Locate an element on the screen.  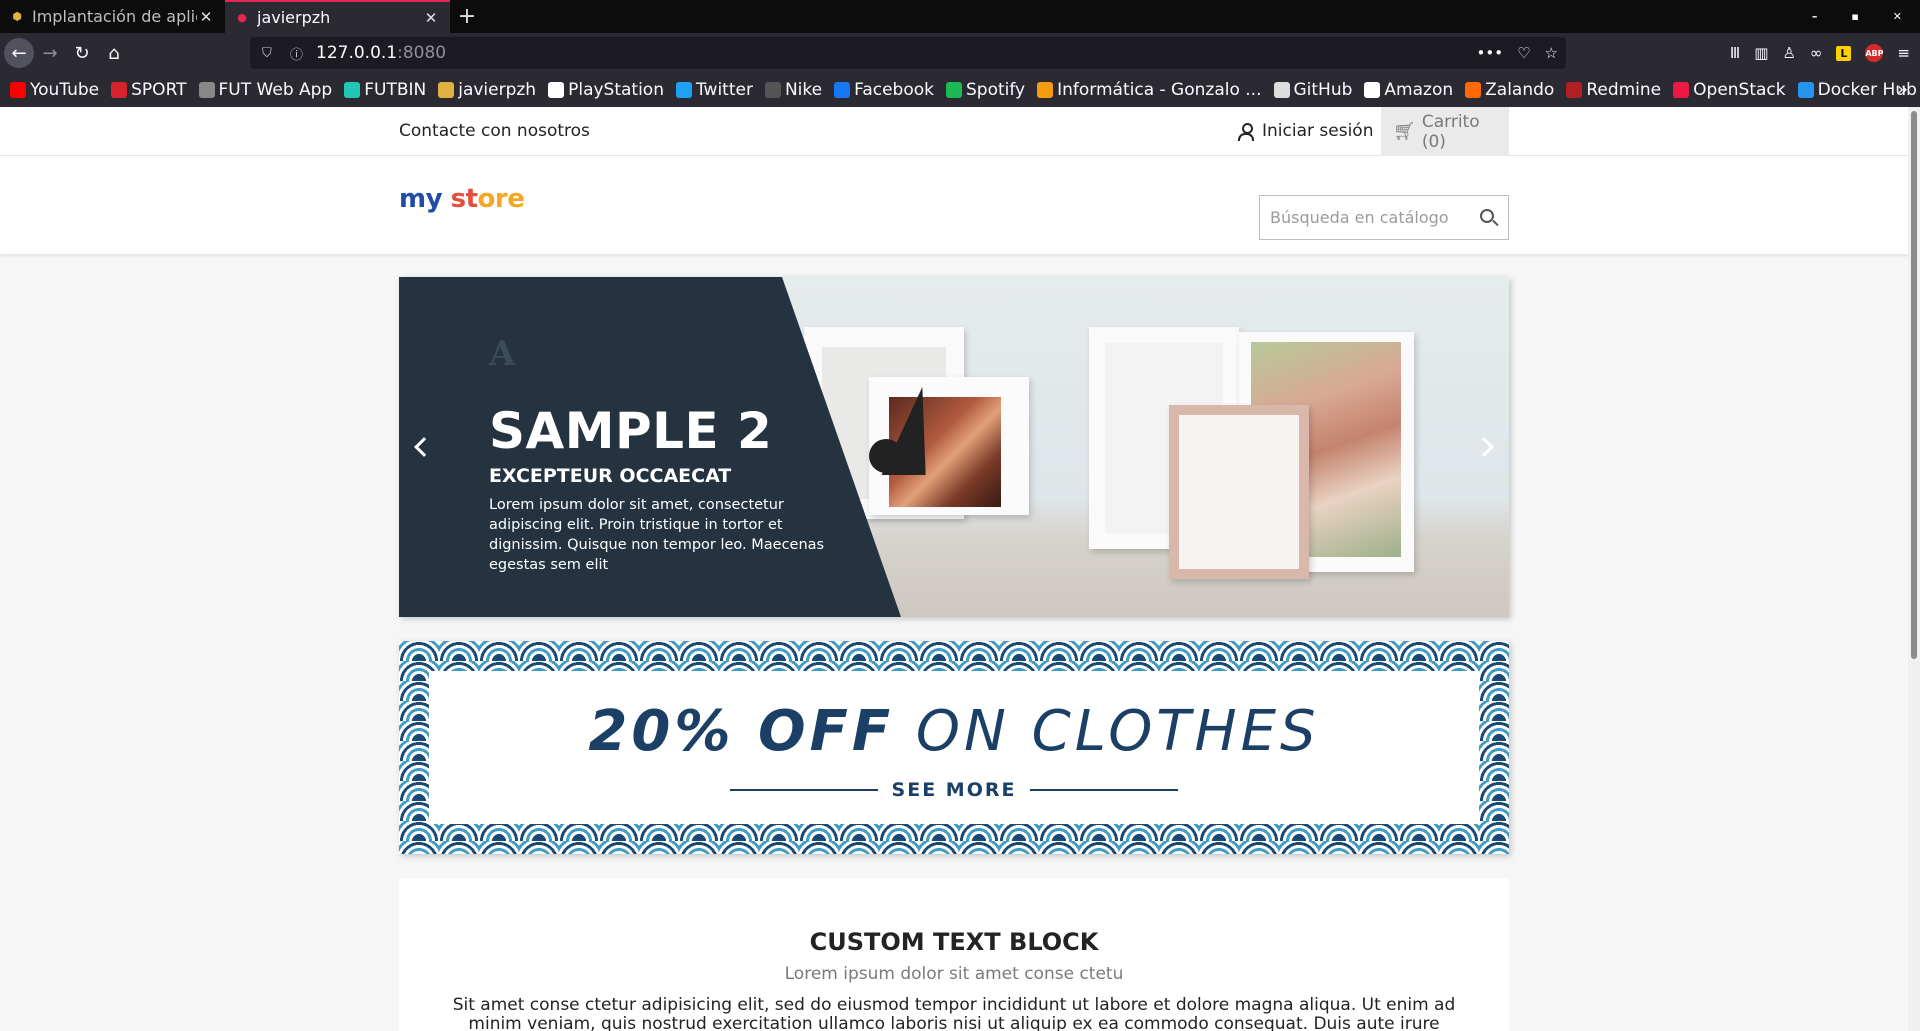
bookmark-item: PlayStation is located at coordinates (606, 90).